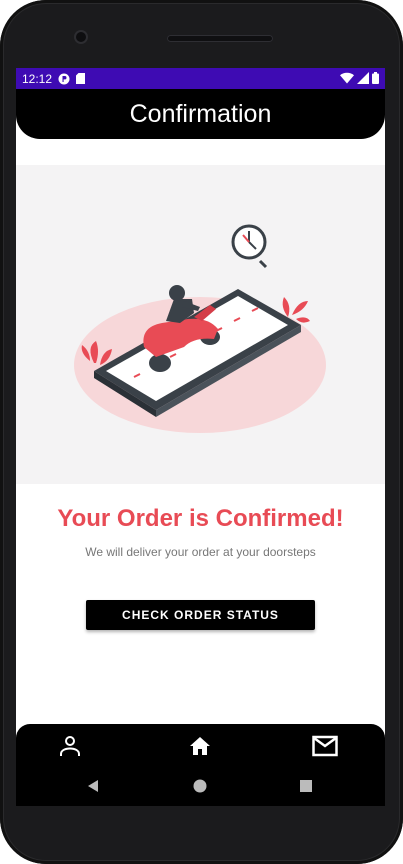  I want to click on mail-icon, so click(325, 746).